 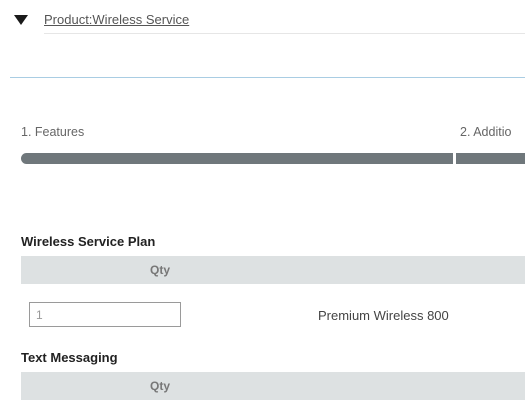 I want to click on step-additional-label: 2. Additio, so click(x=485, y=132).